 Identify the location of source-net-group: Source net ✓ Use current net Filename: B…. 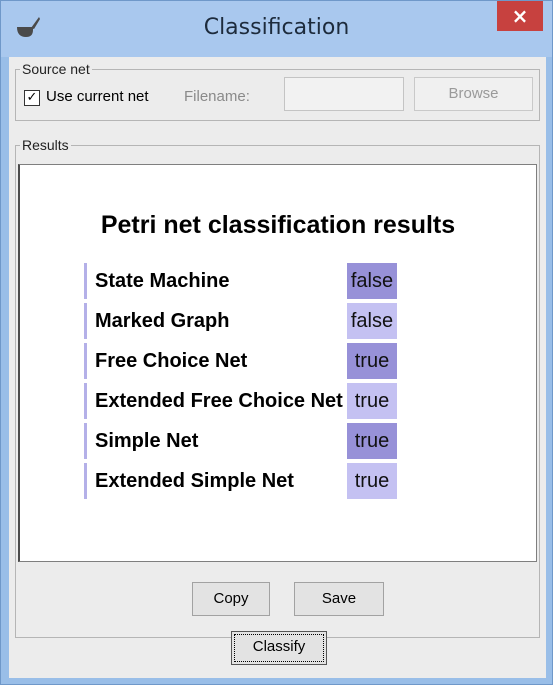
(277, 91).